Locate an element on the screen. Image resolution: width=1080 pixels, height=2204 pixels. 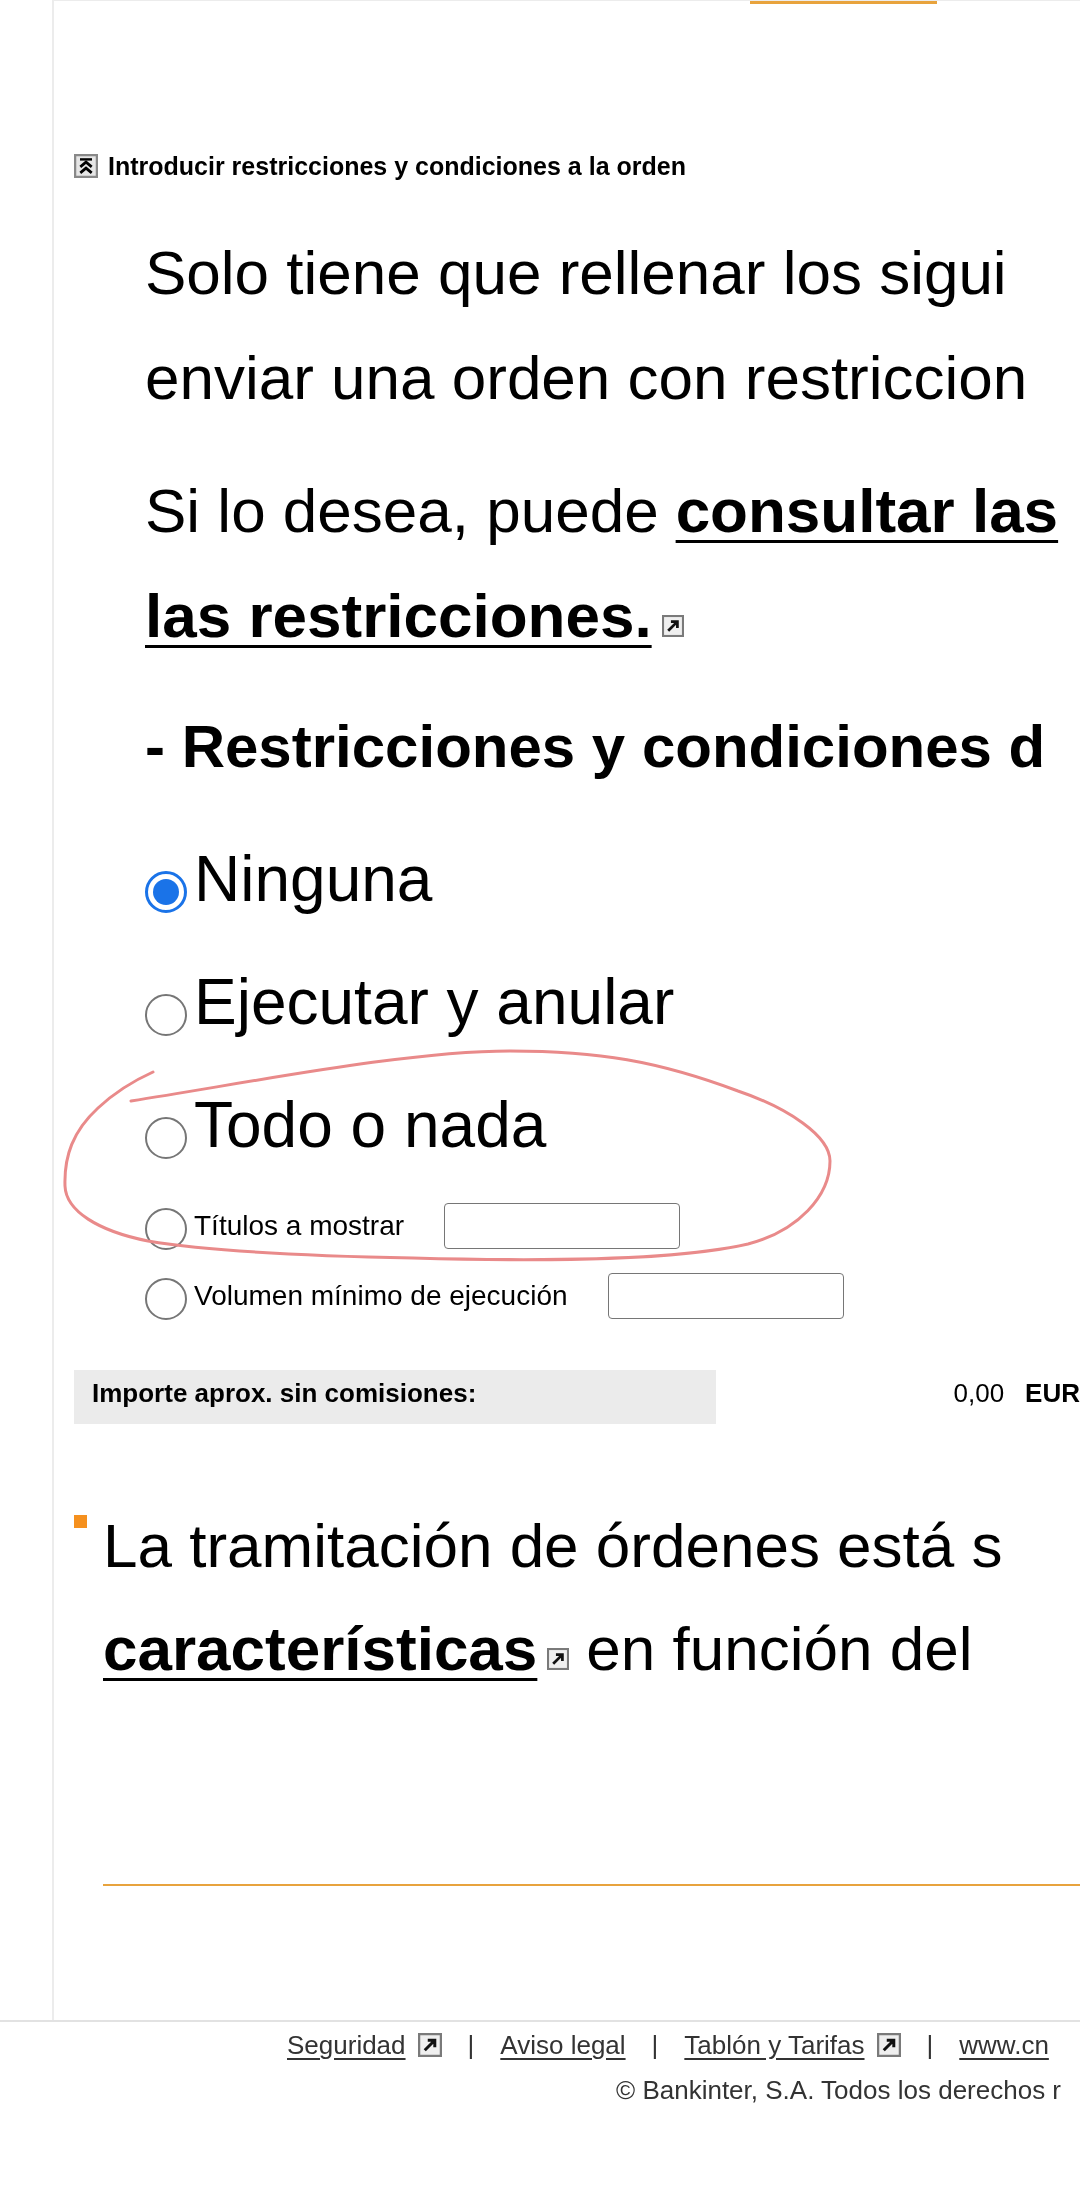
option-label: Volumen mínimo de ejecución is located at coordinates (381, 1296).